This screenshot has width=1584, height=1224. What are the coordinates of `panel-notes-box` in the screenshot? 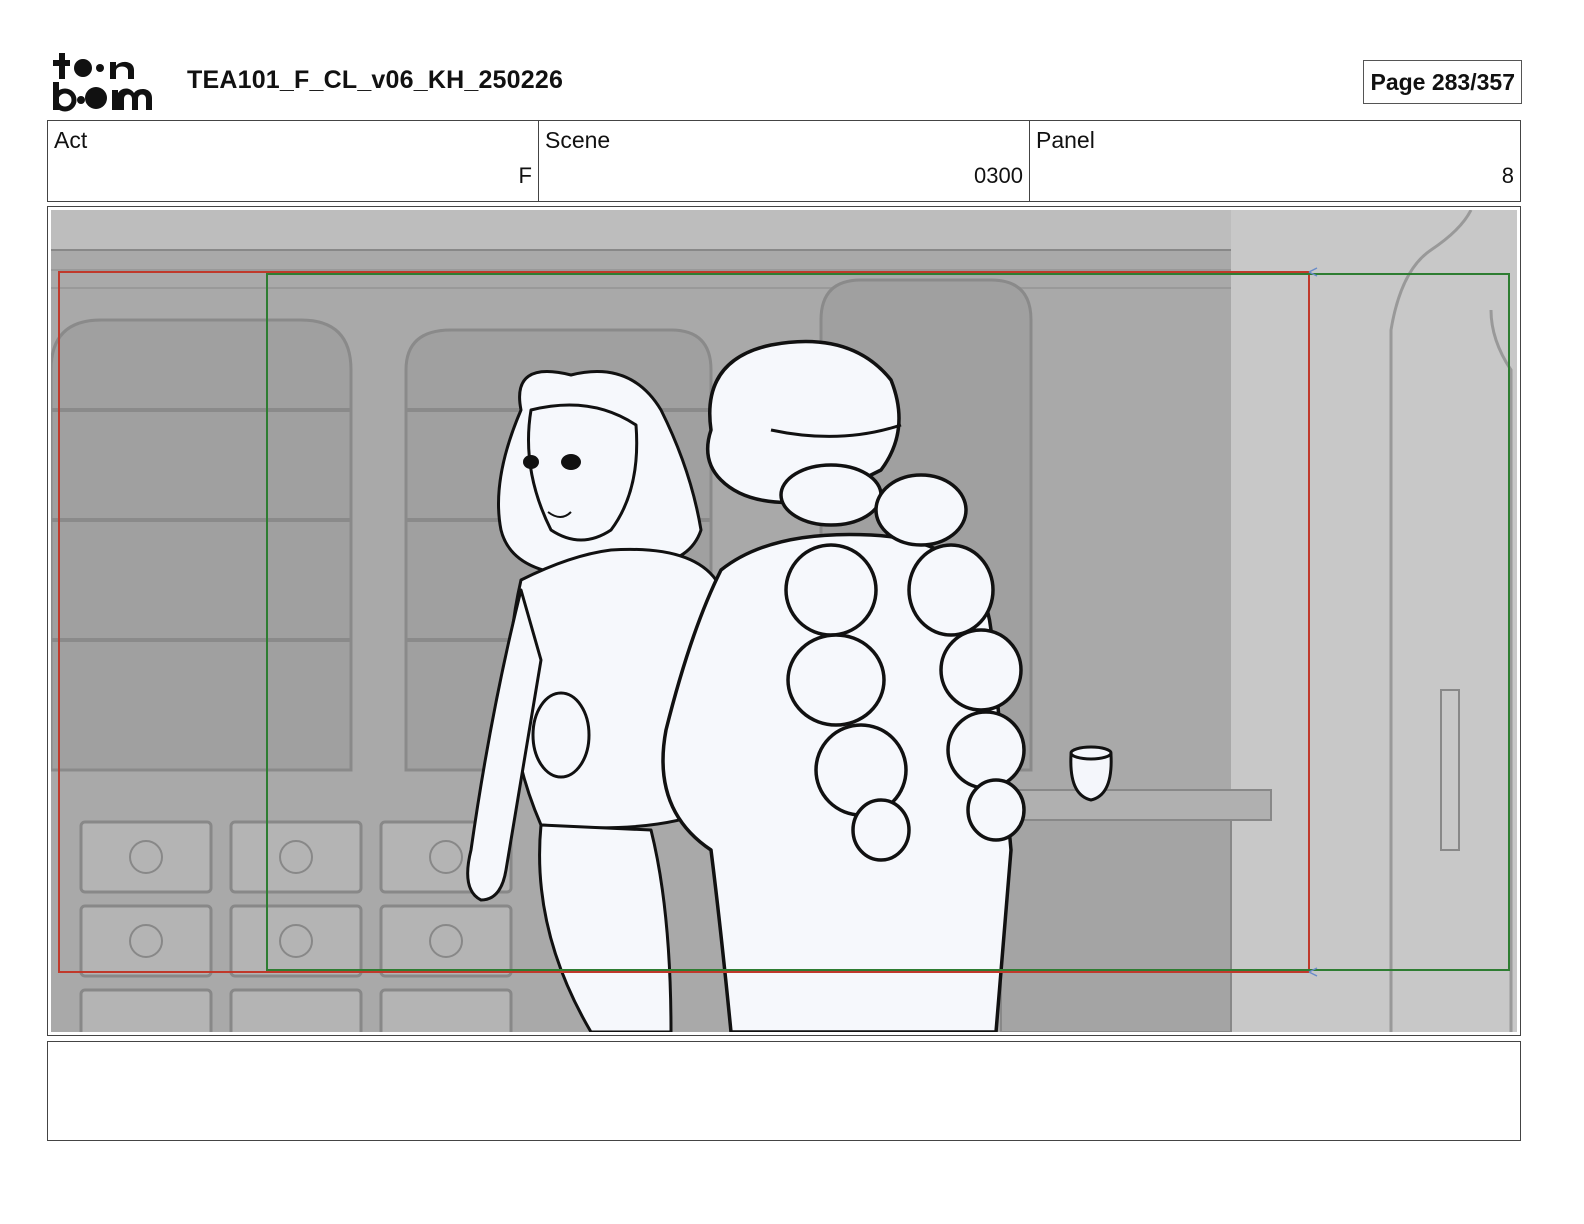 It's located at (784, 1091).